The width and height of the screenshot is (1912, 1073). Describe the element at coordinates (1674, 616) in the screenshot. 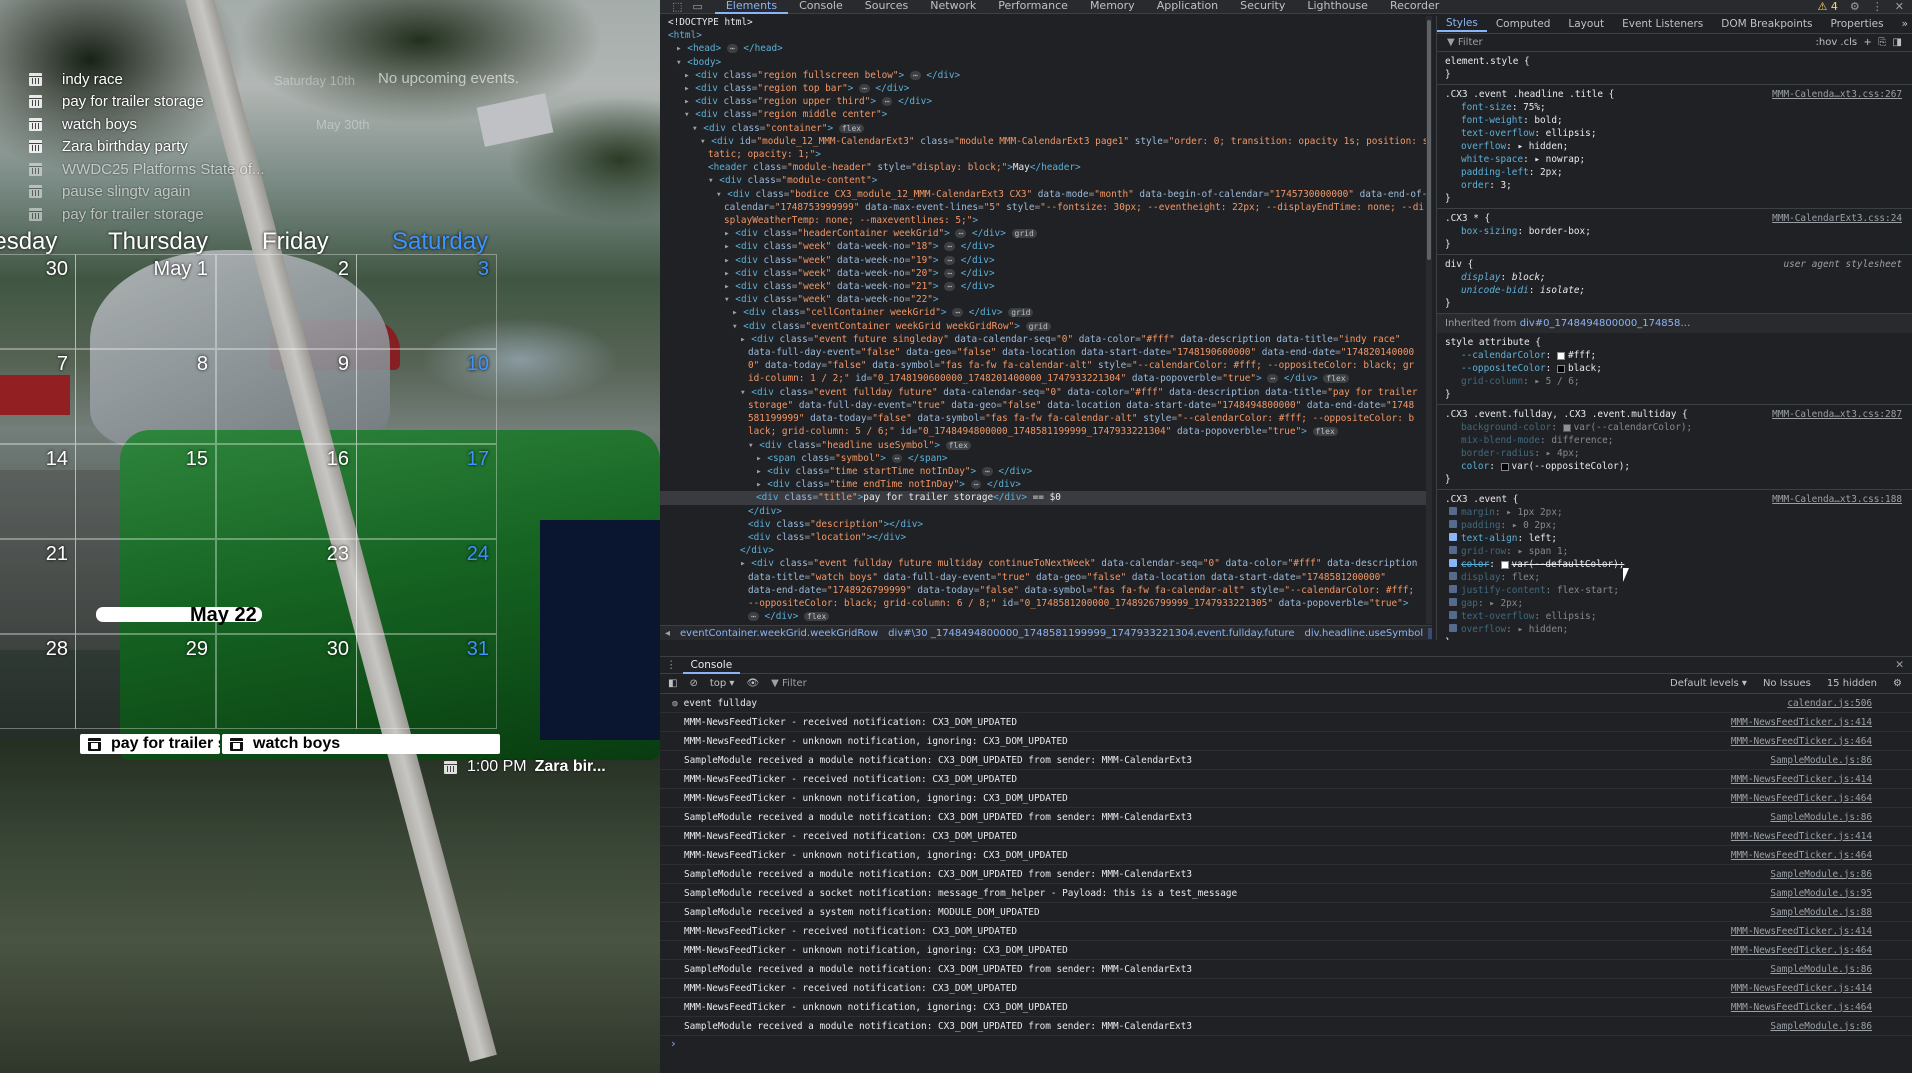

I see `css-property: text-overflow: ellipsis;` at that location.